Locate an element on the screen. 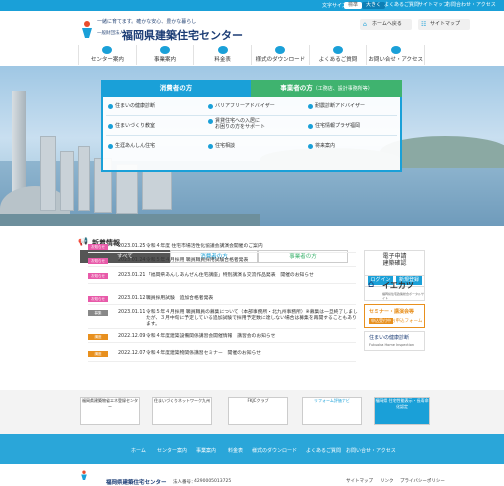  home-link-label: ホームへ戻る is located at coordinates (387, 24).